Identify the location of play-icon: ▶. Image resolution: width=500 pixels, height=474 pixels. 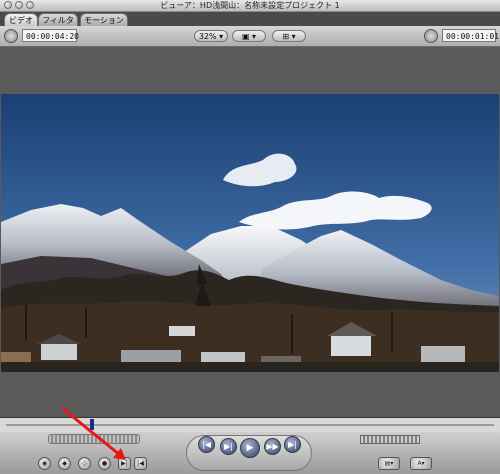
(250, 448).